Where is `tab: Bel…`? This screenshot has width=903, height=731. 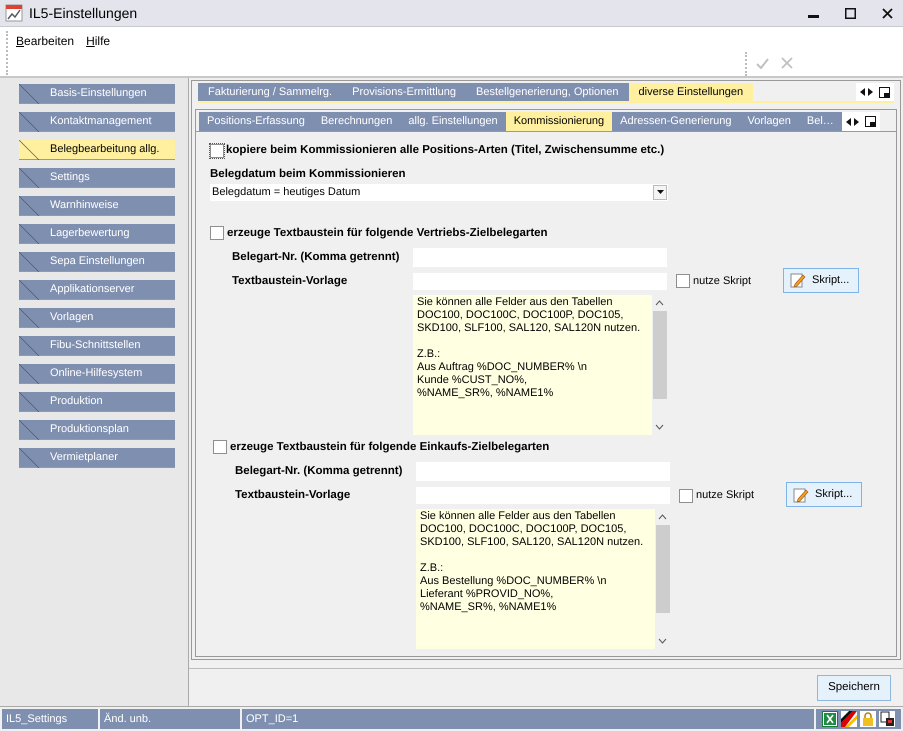
tab: Bel… is located at coordinates (820, 121).